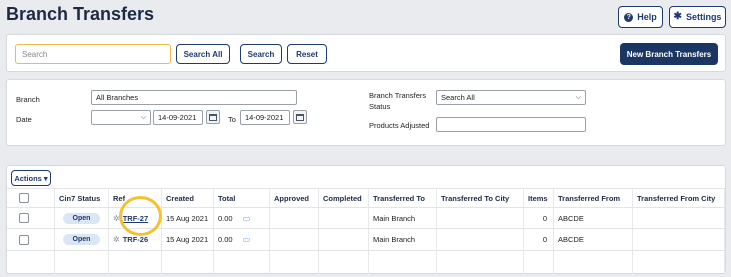 This screenshot has height=277, width=731. What do you see at coordinates (203, 54) in the screenshot?
I see `search-all-button: Search All` at bounding box center [203, 54].